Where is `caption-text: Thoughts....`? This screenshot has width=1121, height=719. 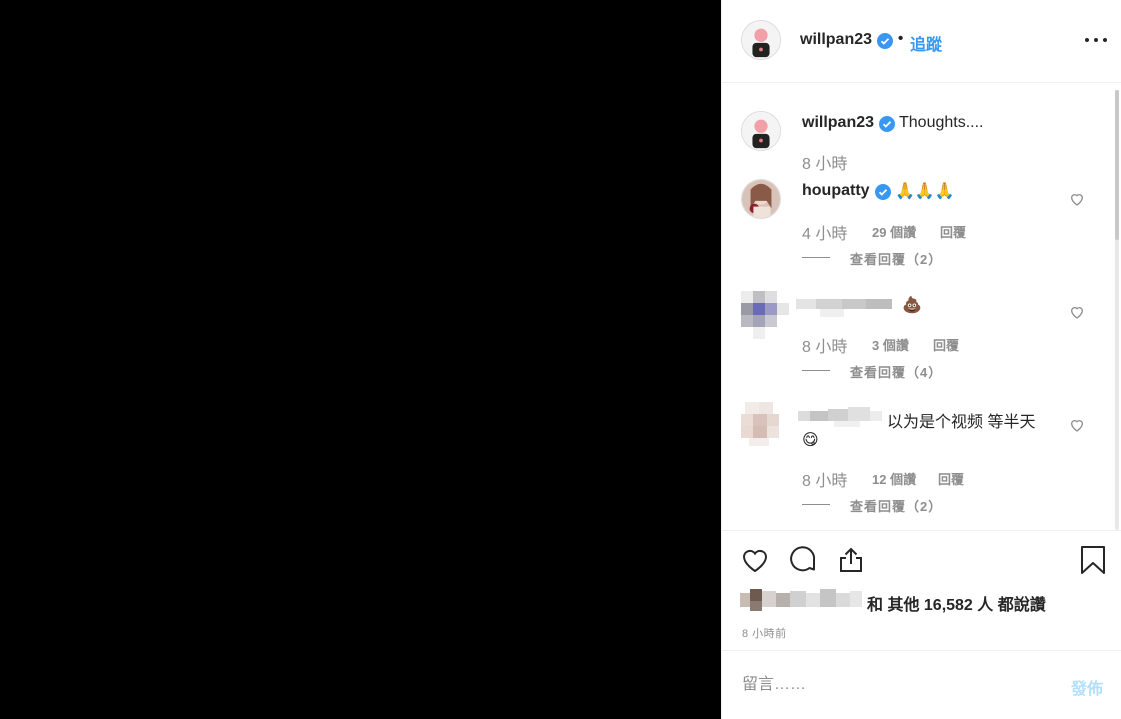
caption-text: Thoughts.... is located at coordinates (941, 122).